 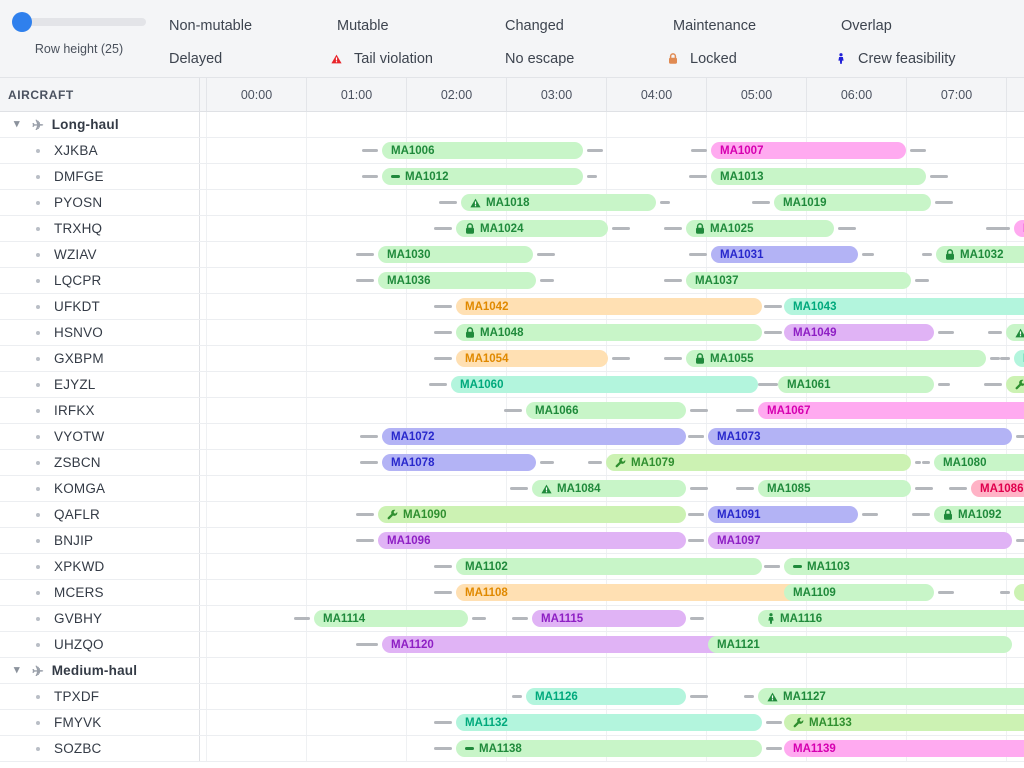 What do you see at coordinates (891, 410) in the screenshot?
I see `flight-bar: MA1067` at bounding box center [891, 410].